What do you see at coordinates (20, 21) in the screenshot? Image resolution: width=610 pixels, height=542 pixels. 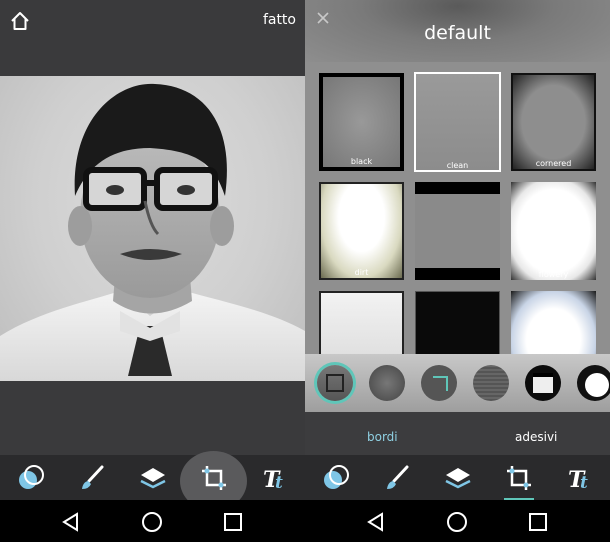 I see `home-icon` at bounding box center [20, 21].